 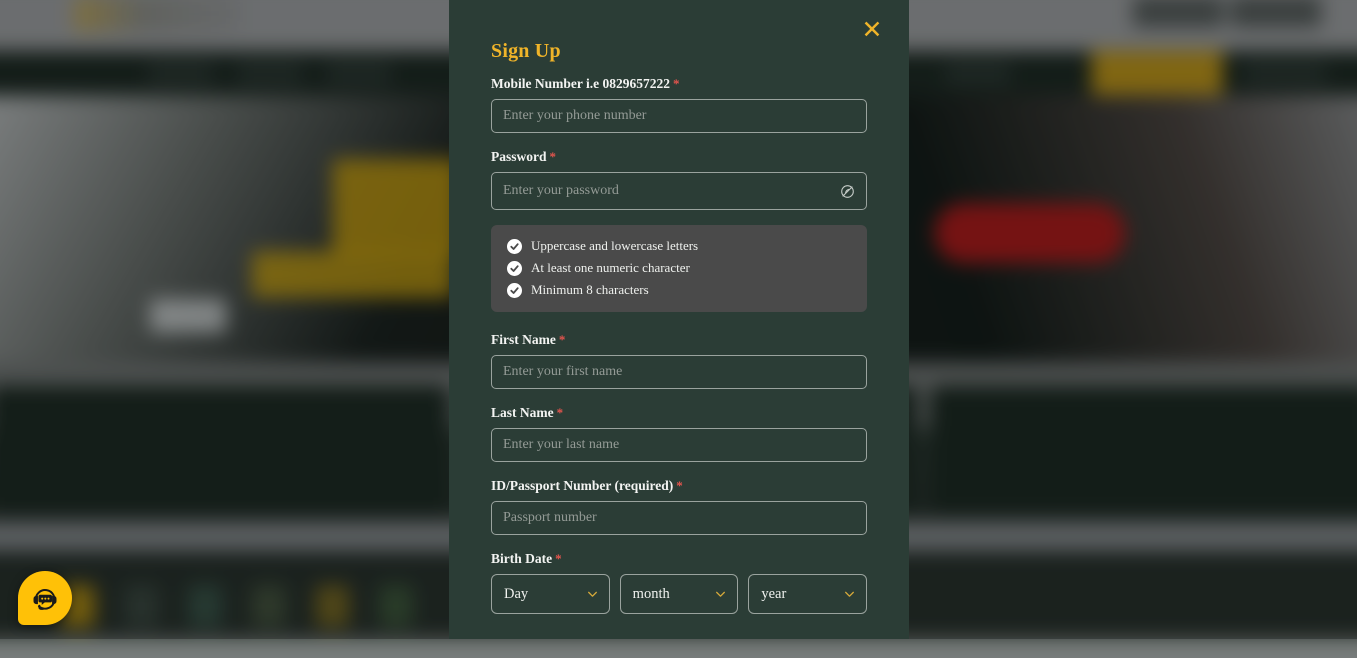 I want to click on chat-headset-icon, so click(x=45, y=598).